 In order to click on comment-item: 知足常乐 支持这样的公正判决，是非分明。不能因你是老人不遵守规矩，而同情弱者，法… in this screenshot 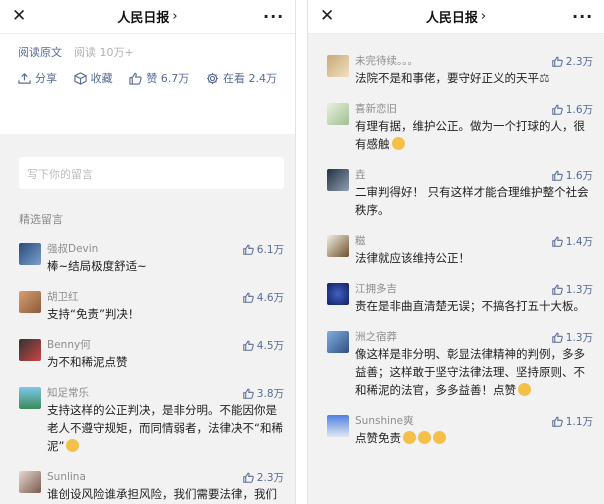, I will do `click(151, 420)`.